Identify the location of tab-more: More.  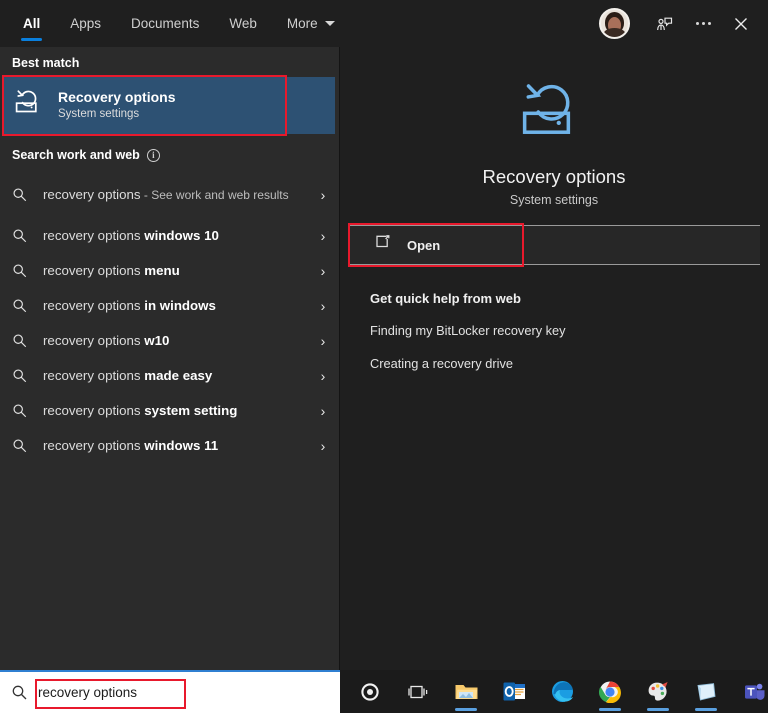
(311, 23).